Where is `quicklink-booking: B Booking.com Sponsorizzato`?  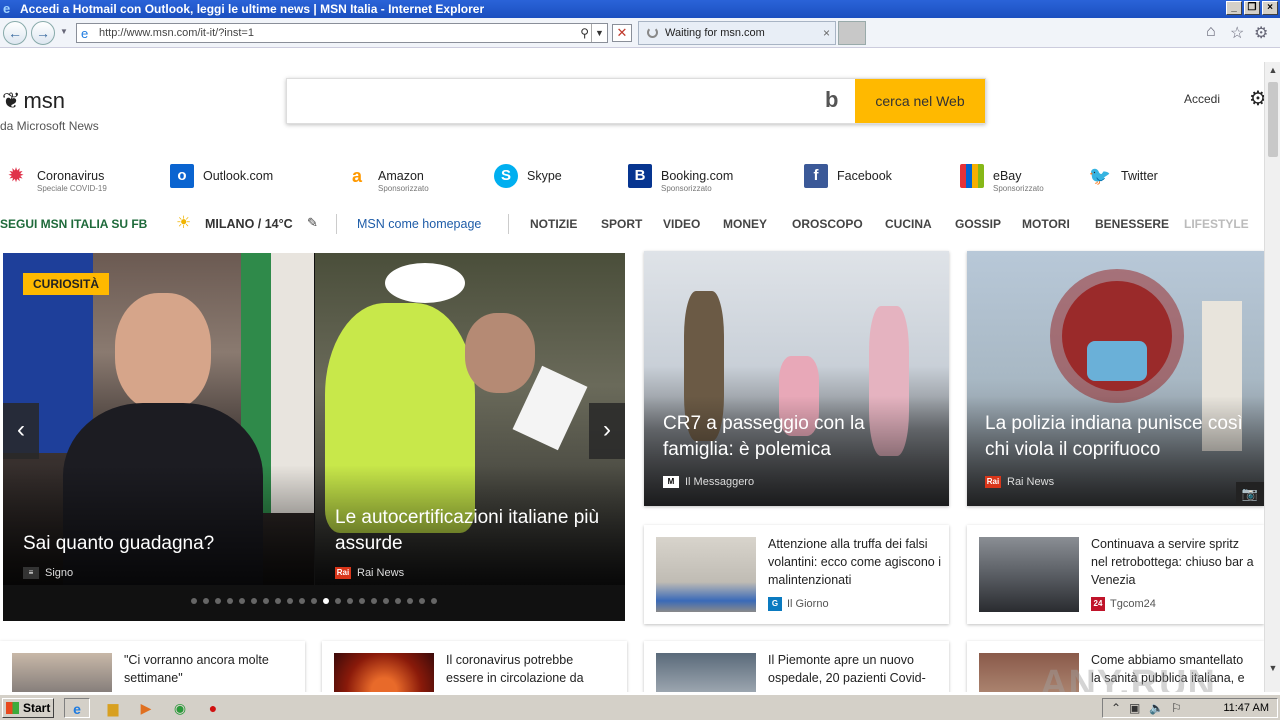 quicklink-booking: B Booking.com Sponsorizzato is located at coordinates (680, 178).